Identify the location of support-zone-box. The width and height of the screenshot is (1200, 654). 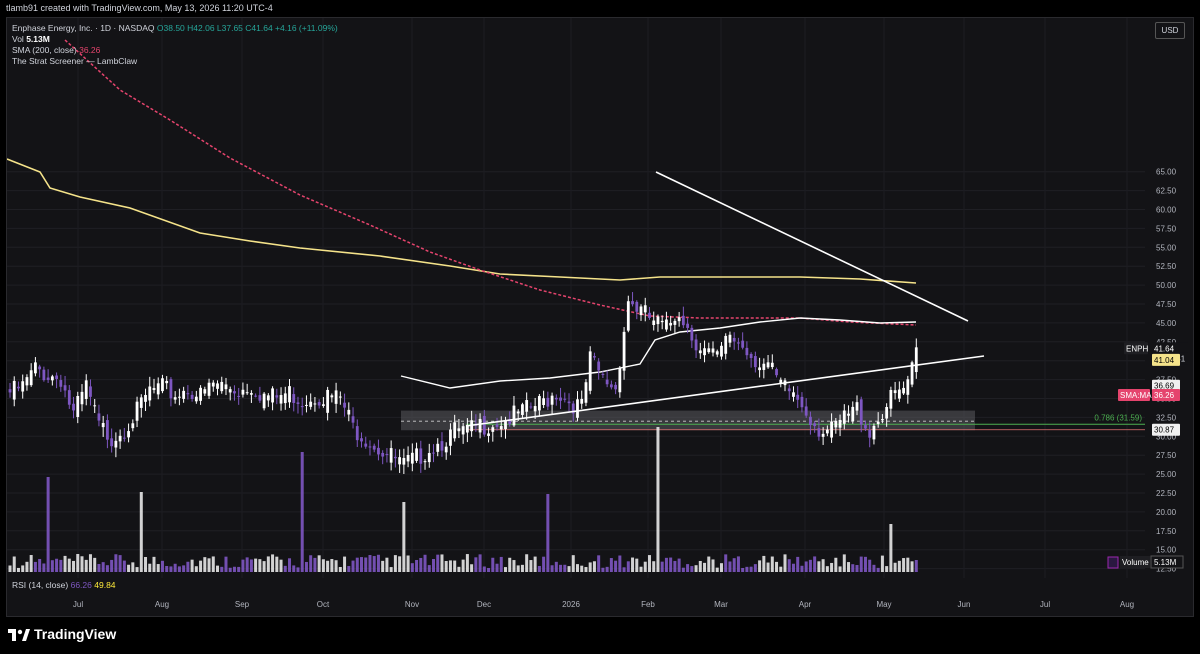
(688, 420).